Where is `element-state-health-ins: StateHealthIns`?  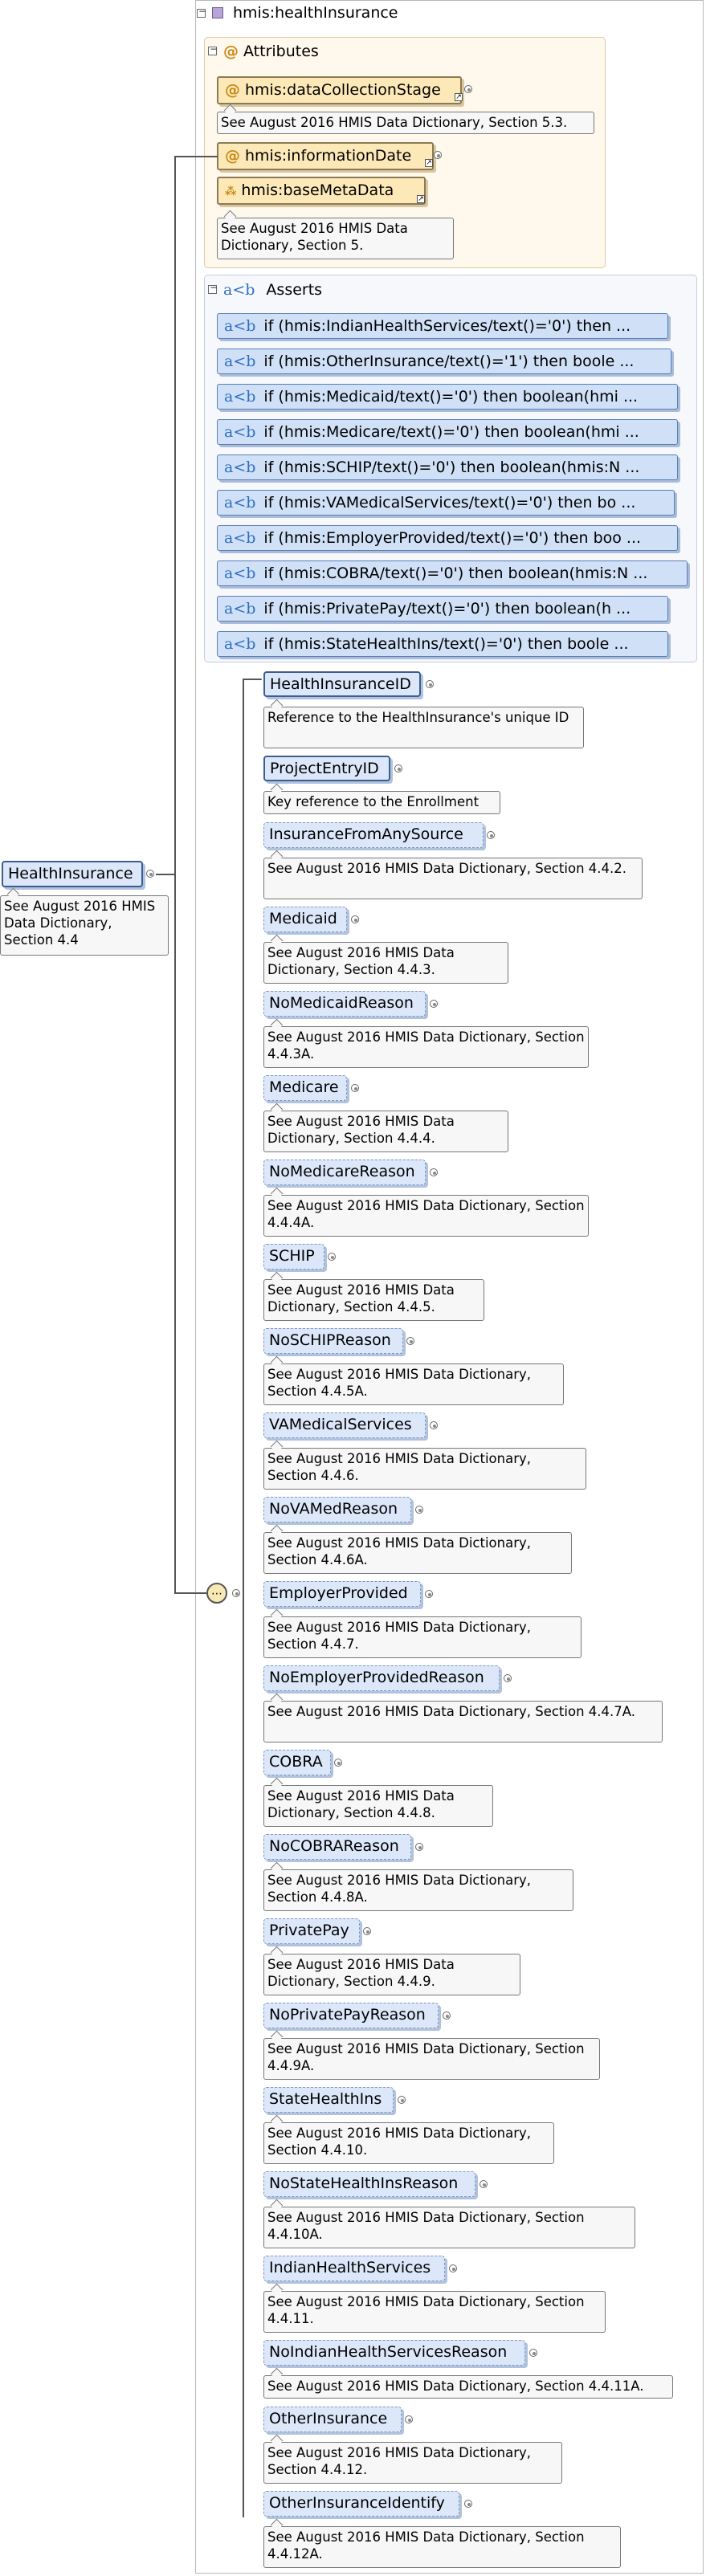
element-state-health-ins: StateHealthIns is located at coordinates (328, 2100).